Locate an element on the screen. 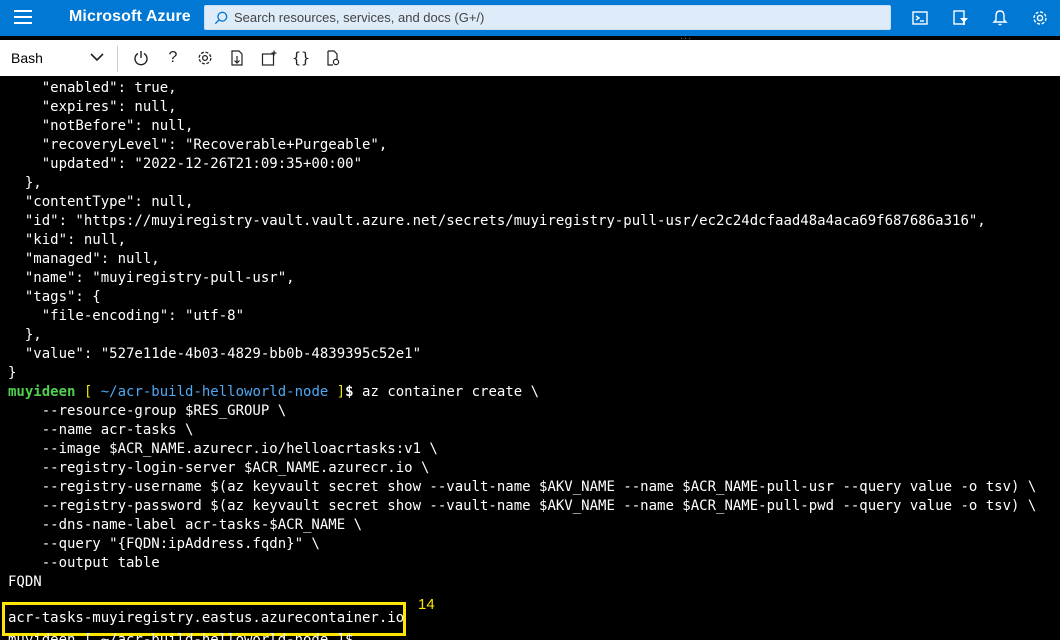 This screenshot has height=640, width=1060. settings-button is located at coordinates (205, 58).